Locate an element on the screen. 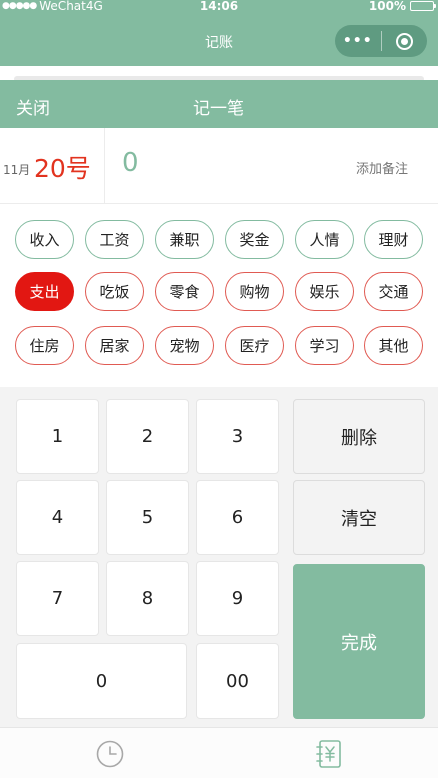 The width and height of the screenshot is (438, 778). key-6: 6 is located at coordinates (237, 517).